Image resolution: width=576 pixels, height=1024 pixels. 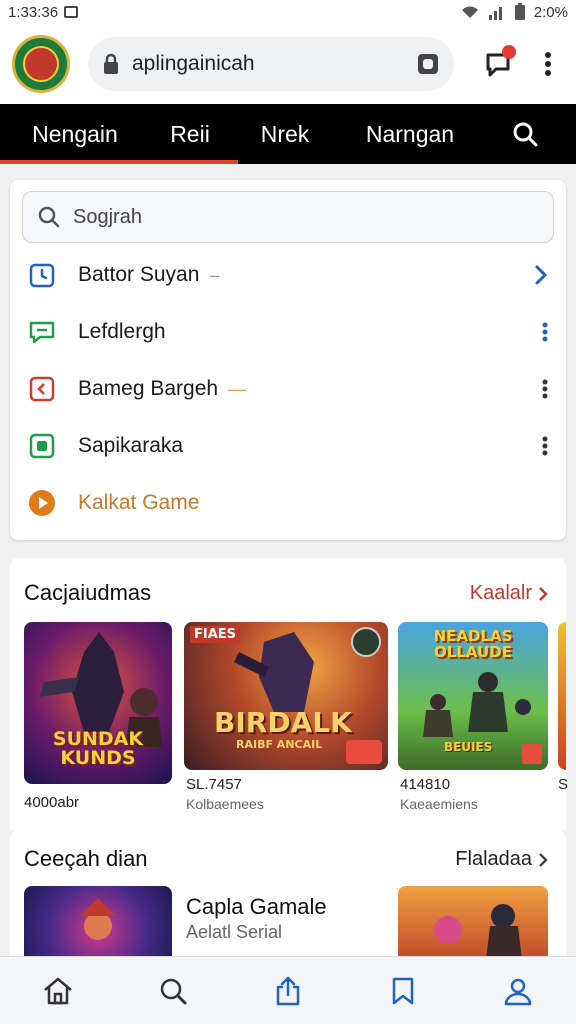 I want to click on home-icon, so click(x=57, y=990).